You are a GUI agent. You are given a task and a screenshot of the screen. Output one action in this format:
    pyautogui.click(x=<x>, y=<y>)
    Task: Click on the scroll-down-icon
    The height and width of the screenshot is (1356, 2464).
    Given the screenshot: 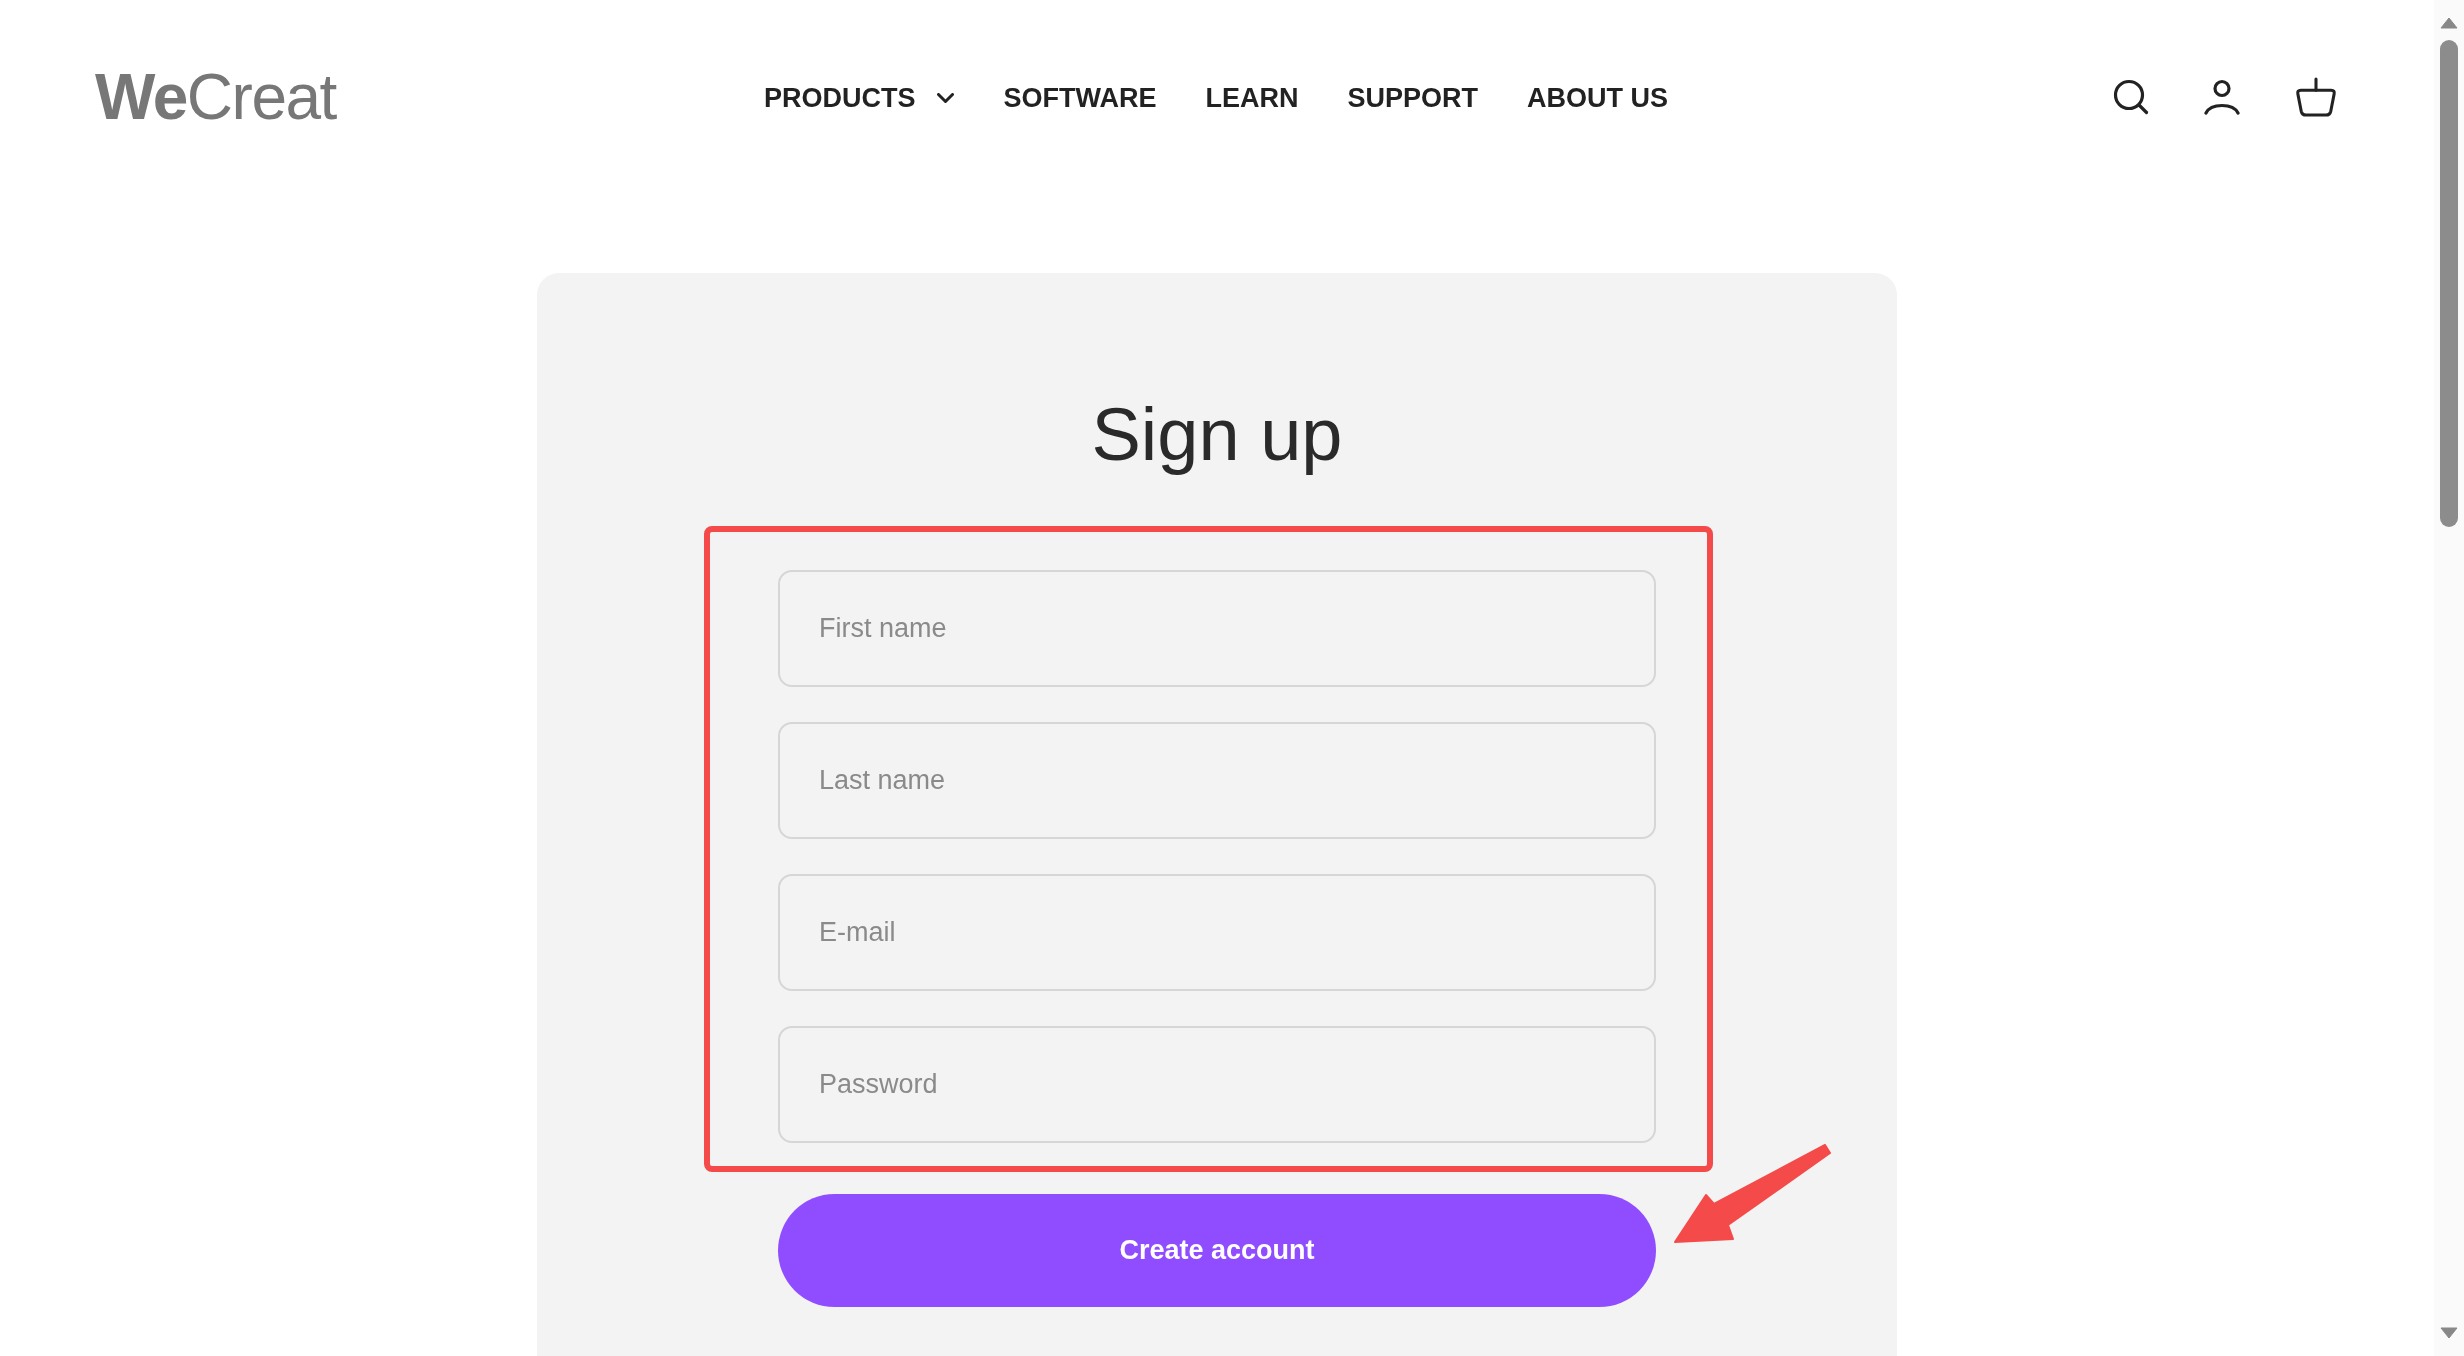 What is the action you would take?
    pyautogui.click(x=2449, y=1333)
    